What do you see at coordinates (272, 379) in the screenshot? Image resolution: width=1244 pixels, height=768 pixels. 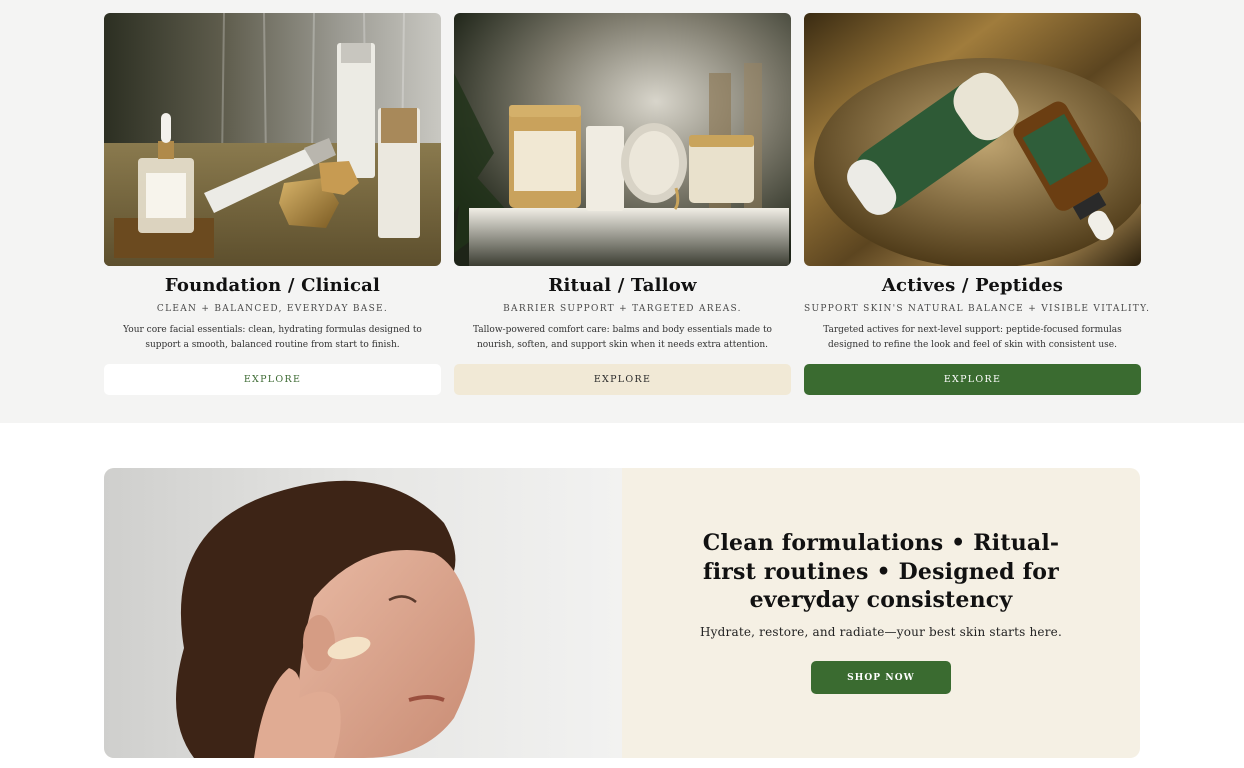 I see `explore-foundation-button: EXPLORE` at bounding box center [272, 379].